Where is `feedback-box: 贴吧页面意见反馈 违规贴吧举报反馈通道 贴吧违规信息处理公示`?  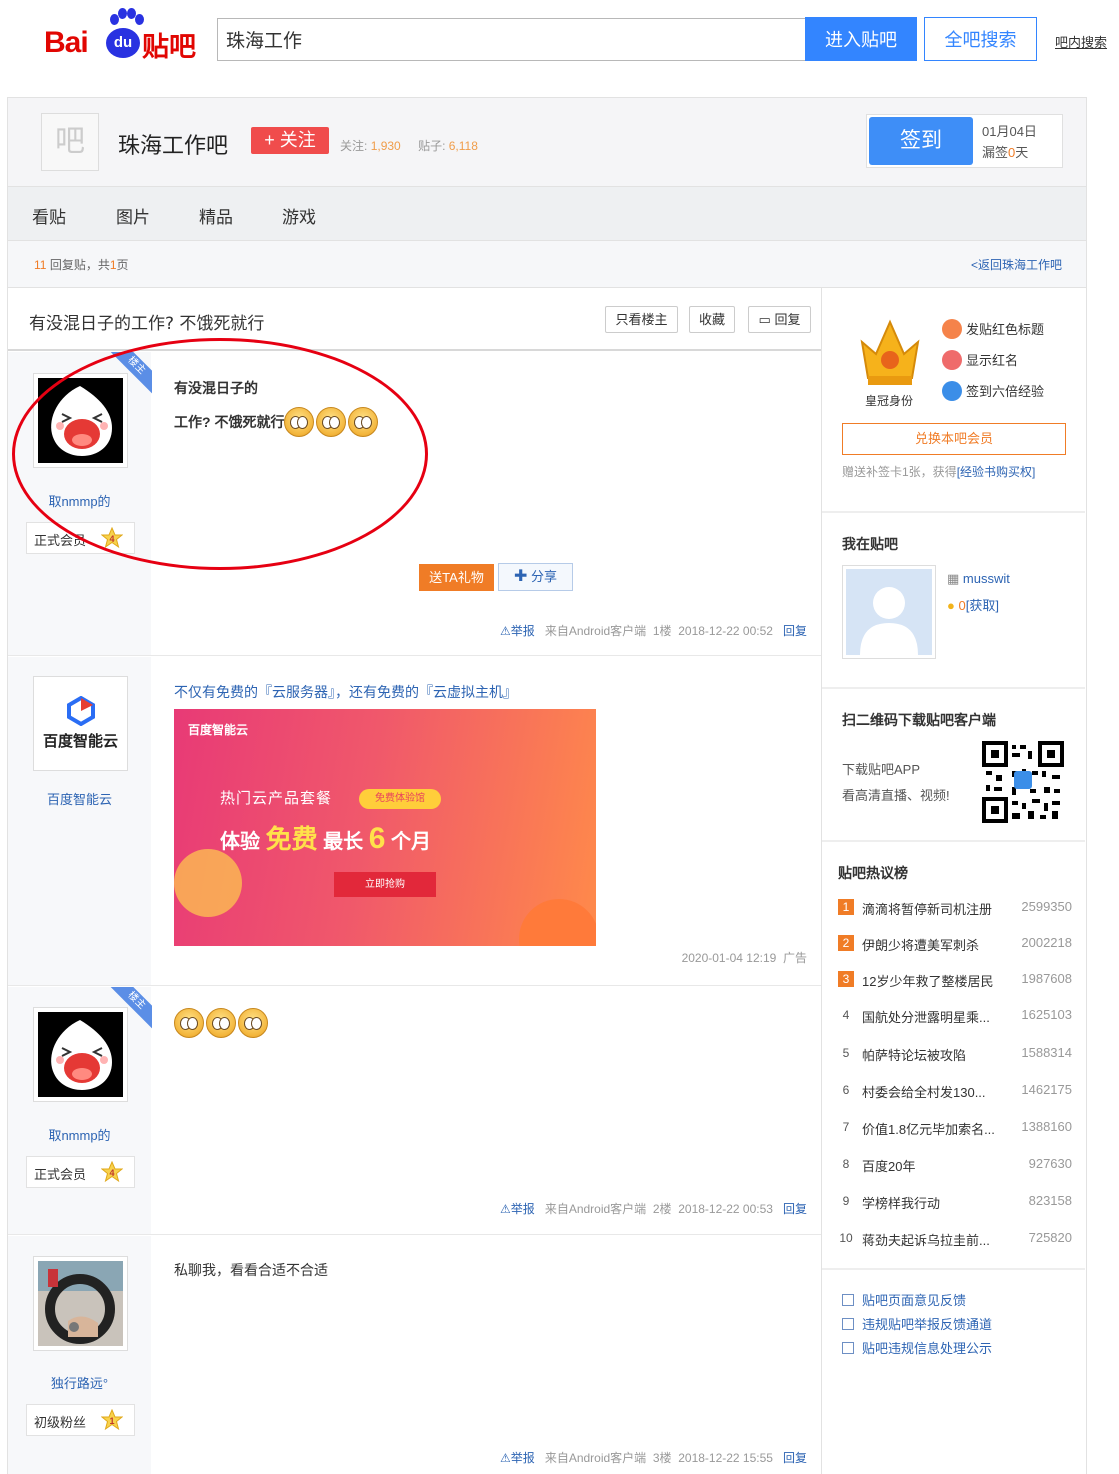 feedback-box: 贴吧页面意见反馈 违规贴吧举报反馈通道 贴吧违规信息处理公示 is located at coordinates (953, 1330).